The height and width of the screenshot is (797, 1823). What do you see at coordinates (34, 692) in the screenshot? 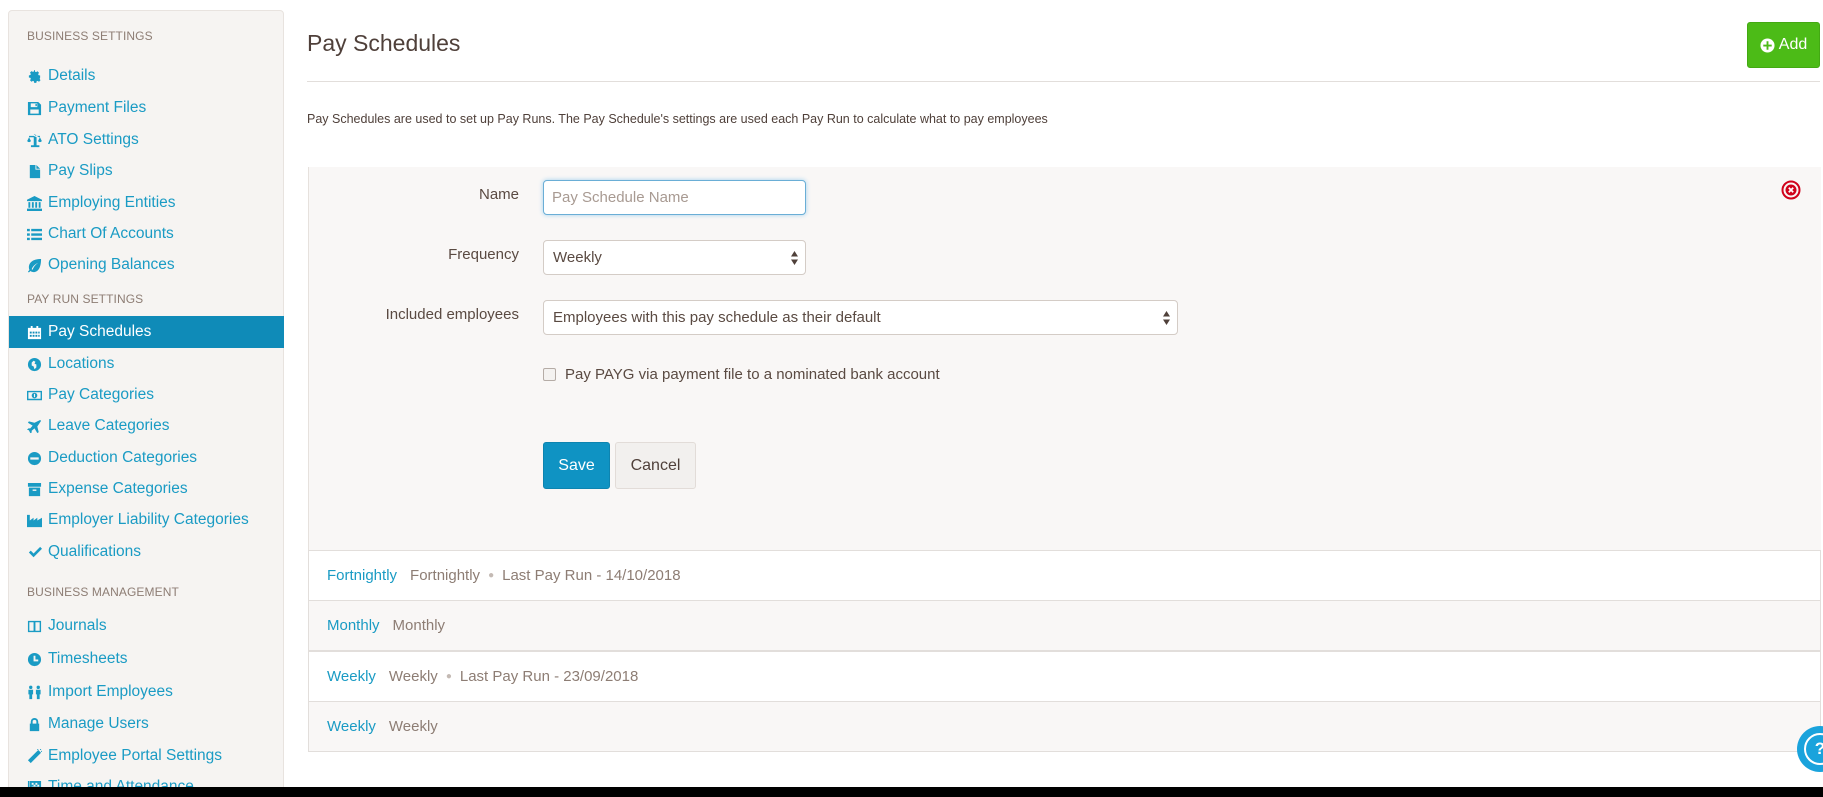
I see `users-icon` at bounding box center [34, 692].